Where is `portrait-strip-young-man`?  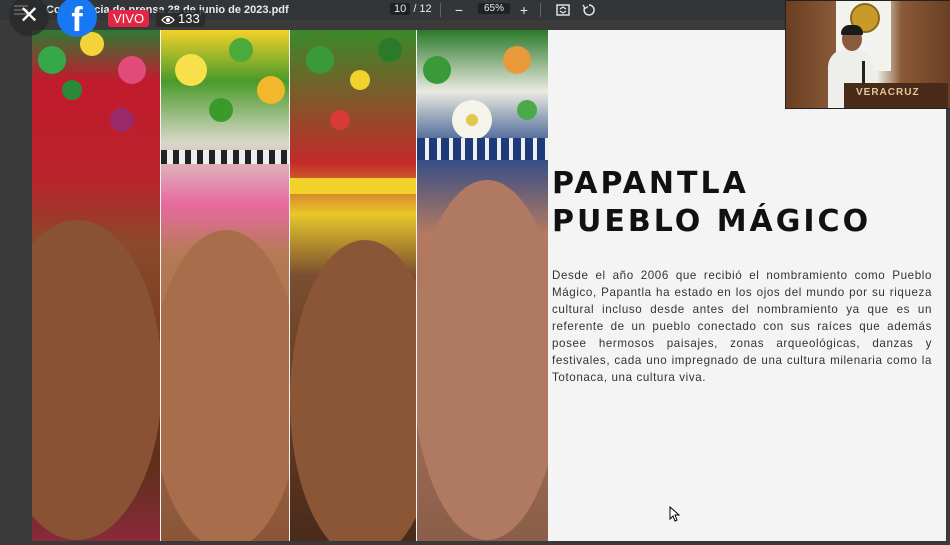 portrait-strip-young-man is located at coordinates (225, 285).